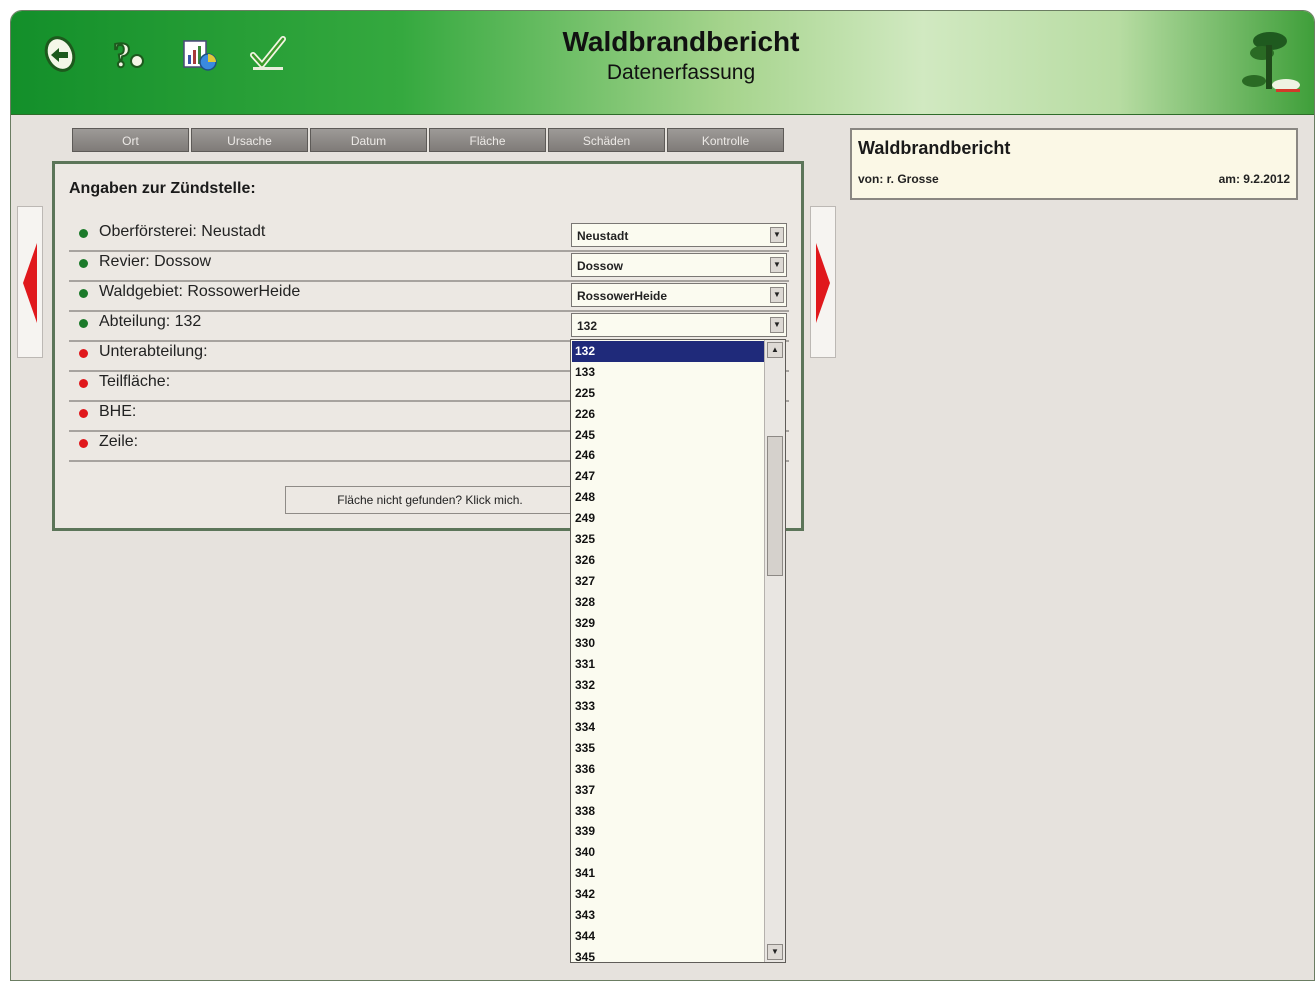  Describe the element at coordinates (587, 326) in the screenshot. I see `select-value: 132` at that location.